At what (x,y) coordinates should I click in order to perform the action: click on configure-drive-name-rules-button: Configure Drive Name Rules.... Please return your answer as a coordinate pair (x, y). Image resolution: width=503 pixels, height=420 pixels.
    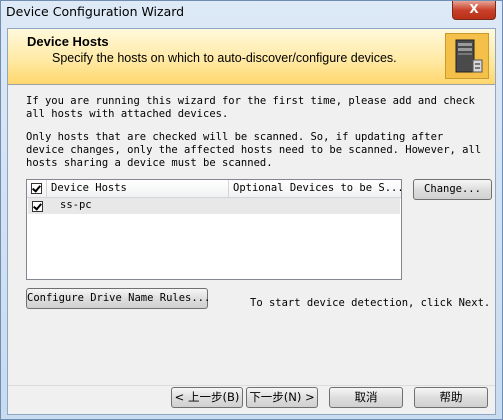
    Looking at the image, I should click on (118, 298).